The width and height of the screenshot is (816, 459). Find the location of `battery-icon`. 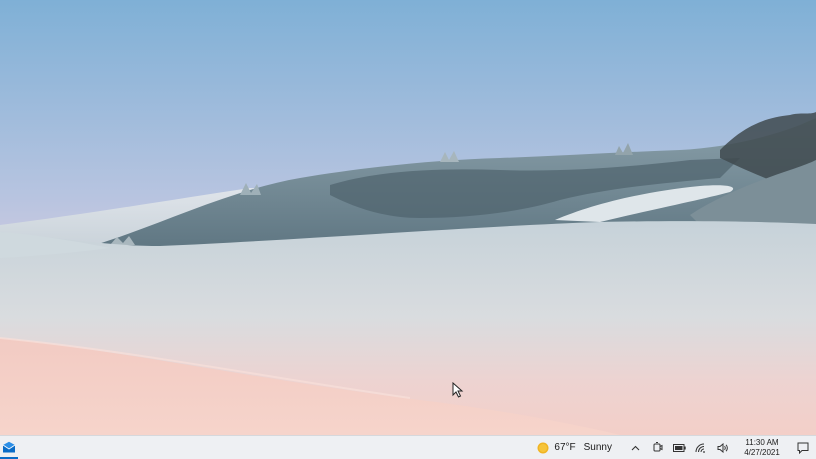

battery-icon is located at coordinates (679, 447).